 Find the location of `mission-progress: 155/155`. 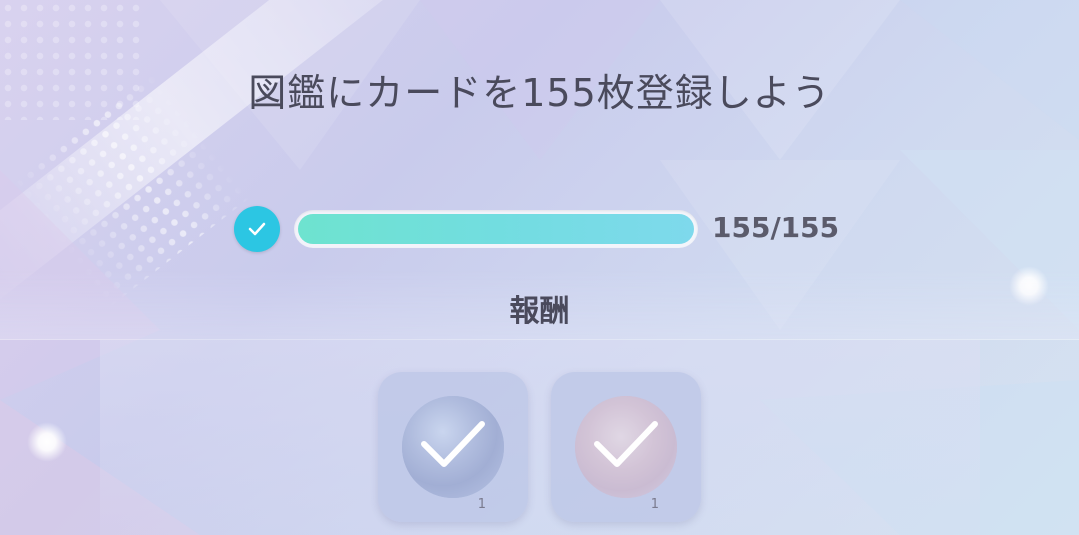

mission-progress: 155/155 is located at coordinates (542, 229).